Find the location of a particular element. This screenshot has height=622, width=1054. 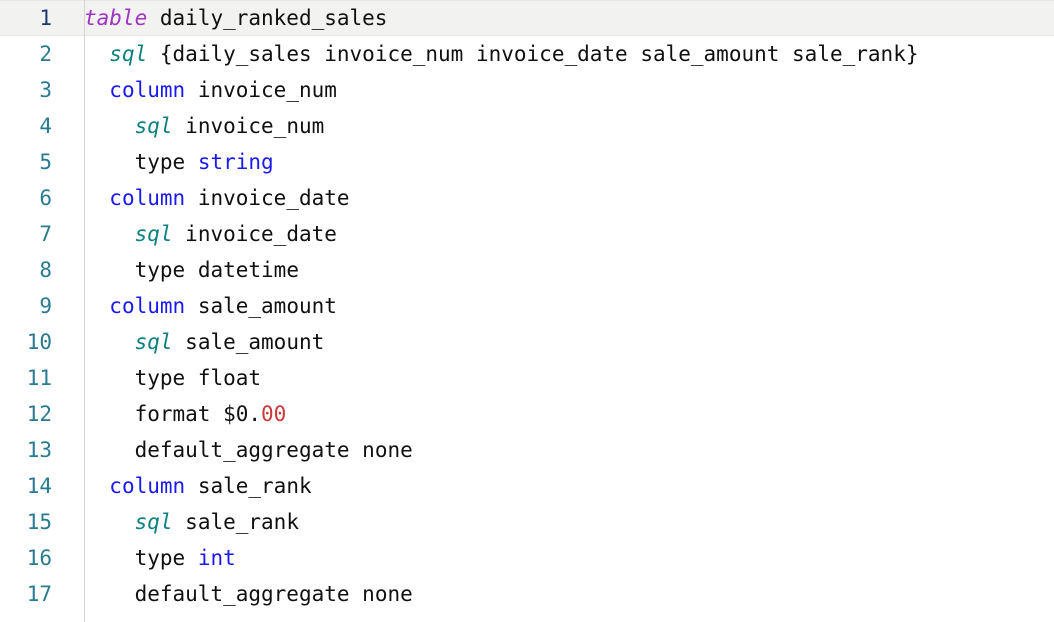

gutter-divider is located at coordinates (84, 311).